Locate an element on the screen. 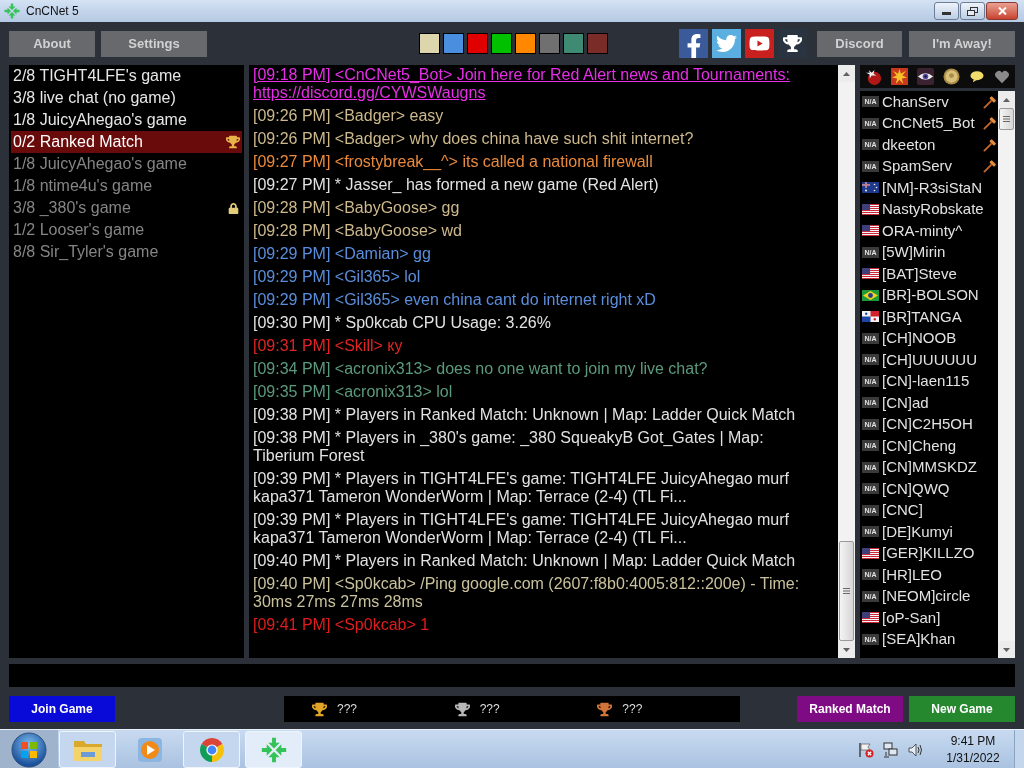 Image resolution: width=1024 pixels, height=768 pixels. chat-link: https://discord.gg/CYWSWaugns is located at coordinates (369, 92).